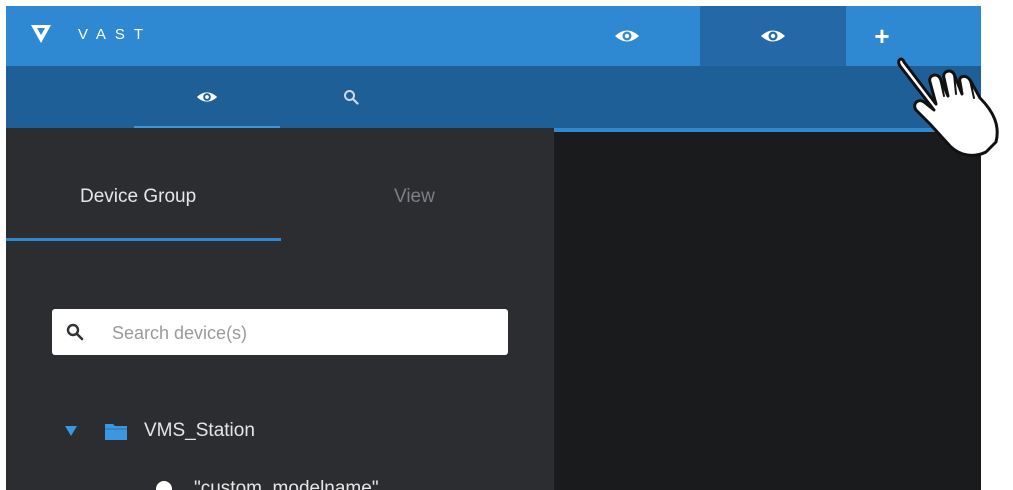  I want to click on tree-node-root: VMS_Station, so click(159, 431).